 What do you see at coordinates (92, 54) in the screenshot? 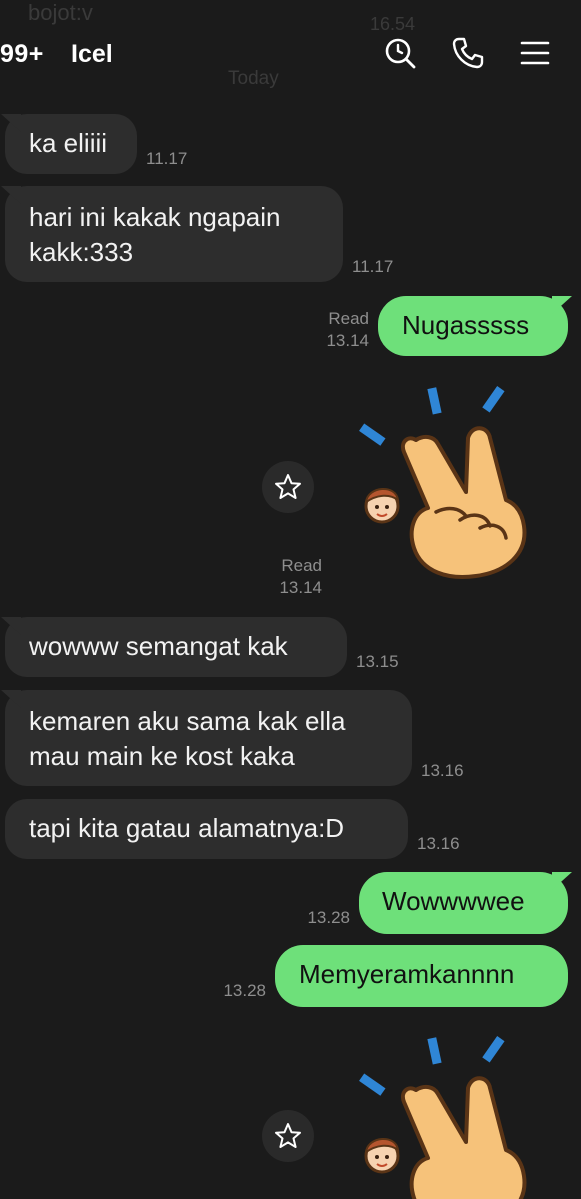
I see `chat-title: Icel` at bounding box center [92, 54].